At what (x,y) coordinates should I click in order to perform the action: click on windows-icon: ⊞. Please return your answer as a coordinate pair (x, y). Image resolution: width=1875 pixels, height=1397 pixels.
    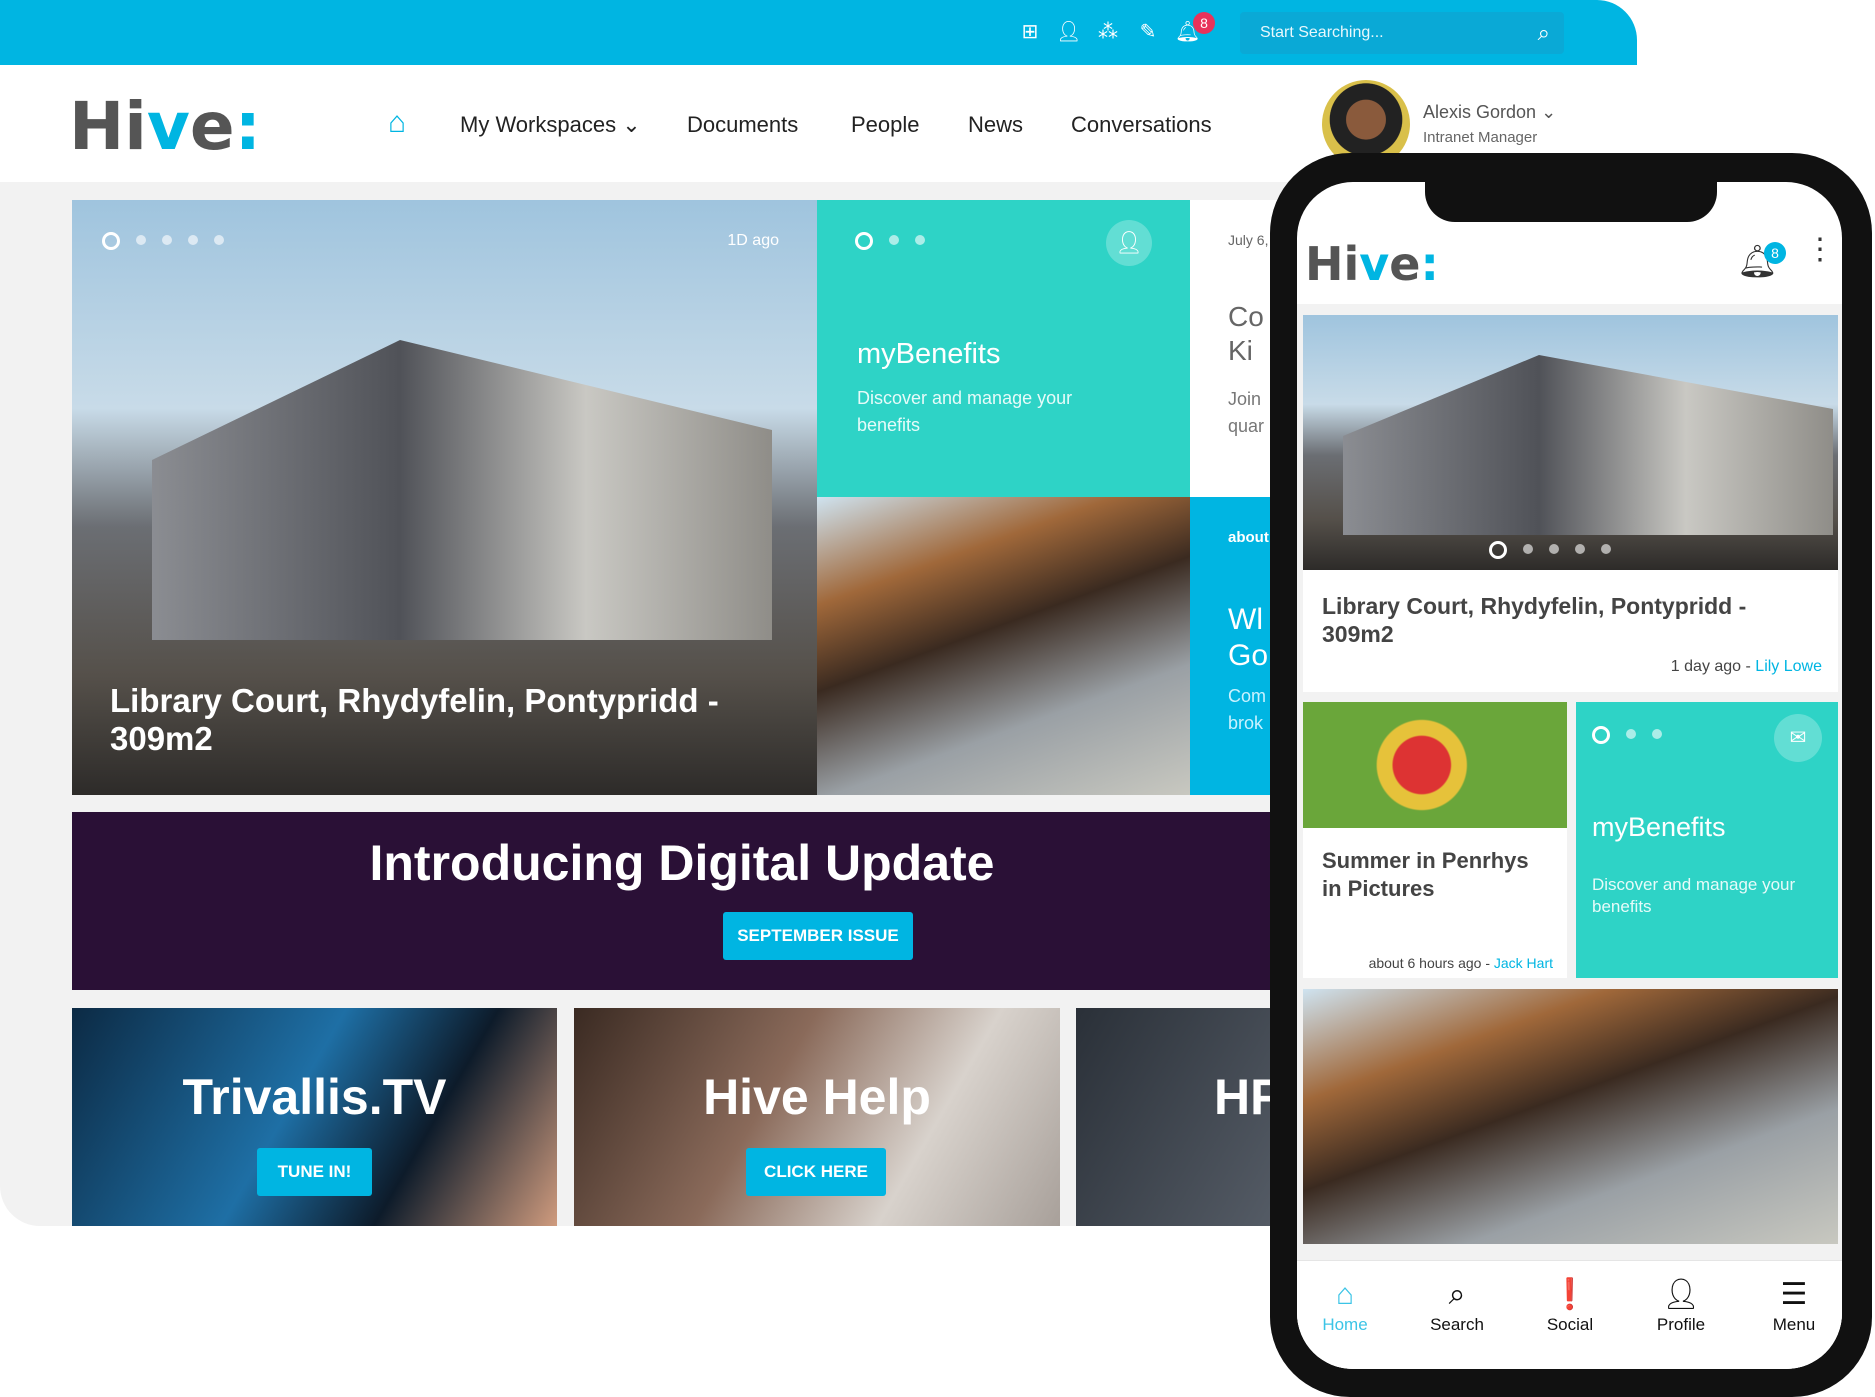
    Looking at the image, I should click on (1030, 32).